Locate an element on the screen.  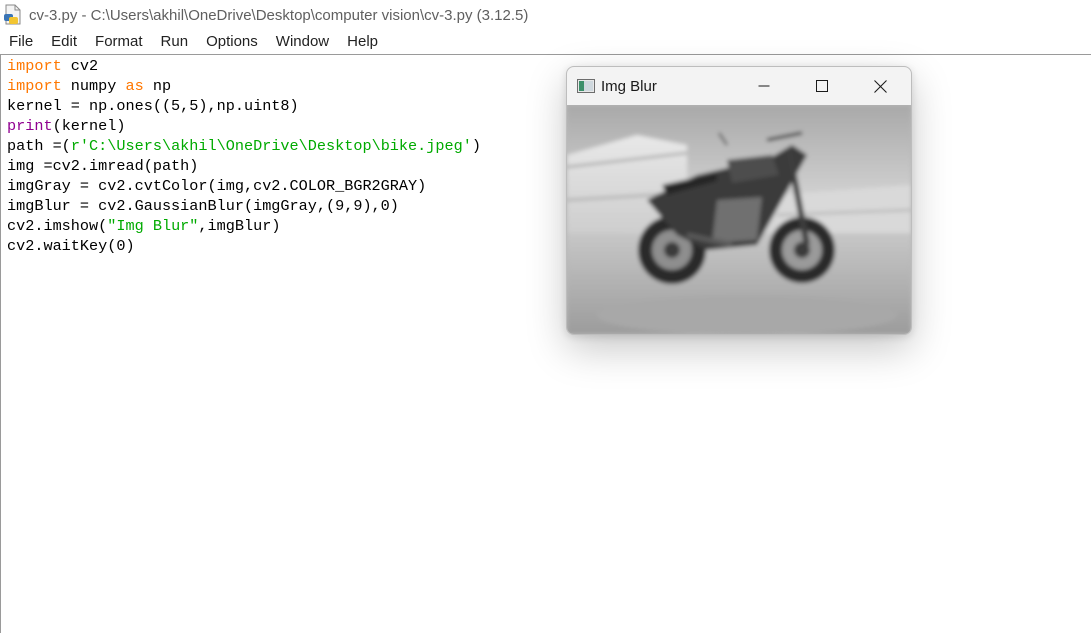
code-token: cv2.waitKey(0) is located at coordinates (71, 246).